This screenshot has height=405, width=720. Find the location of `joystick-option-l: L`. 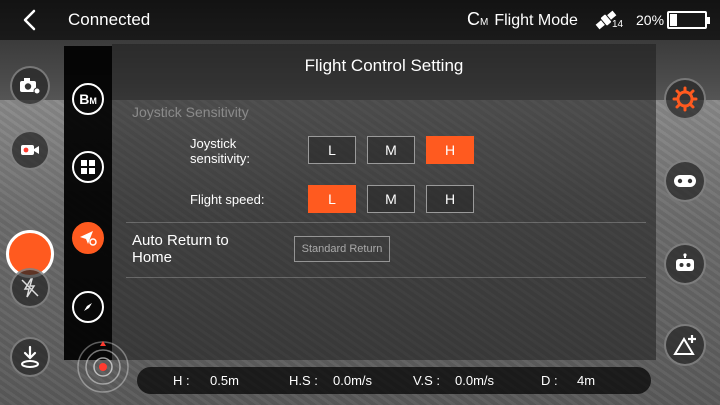

joystick-option-l: L is located at coordinates (332, 150).